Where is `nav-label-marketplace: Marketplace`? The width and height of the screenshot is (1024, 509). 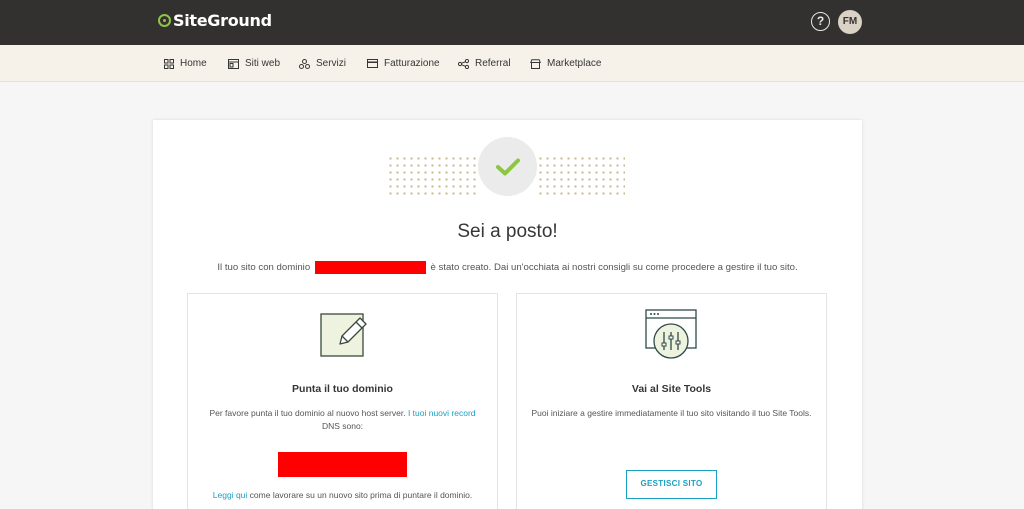
nav-label-marketplace: Marketplace is located at coordinates (574, 63).